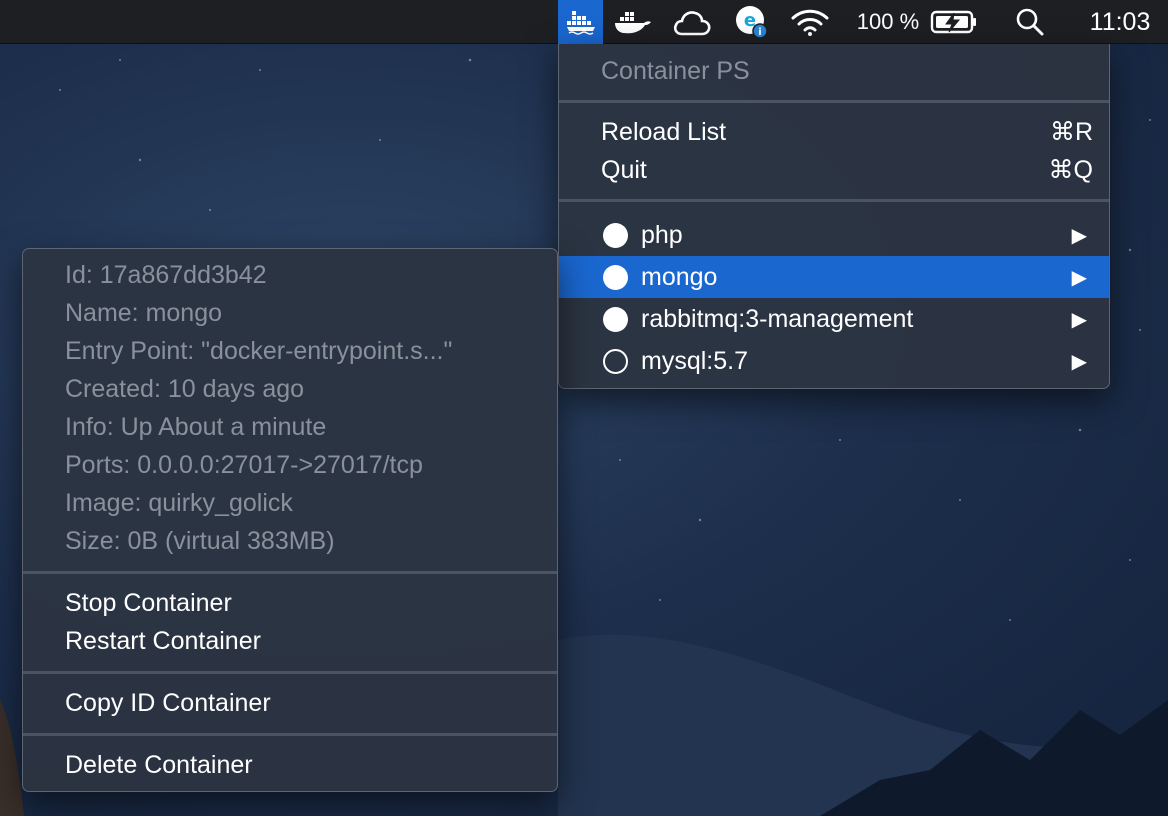 This screenshot has height=816, width=1168. What do you see at coordinates (624, 169) in the screenshot?
I see `quit-label: Quit` at bounding box center [624, 169].